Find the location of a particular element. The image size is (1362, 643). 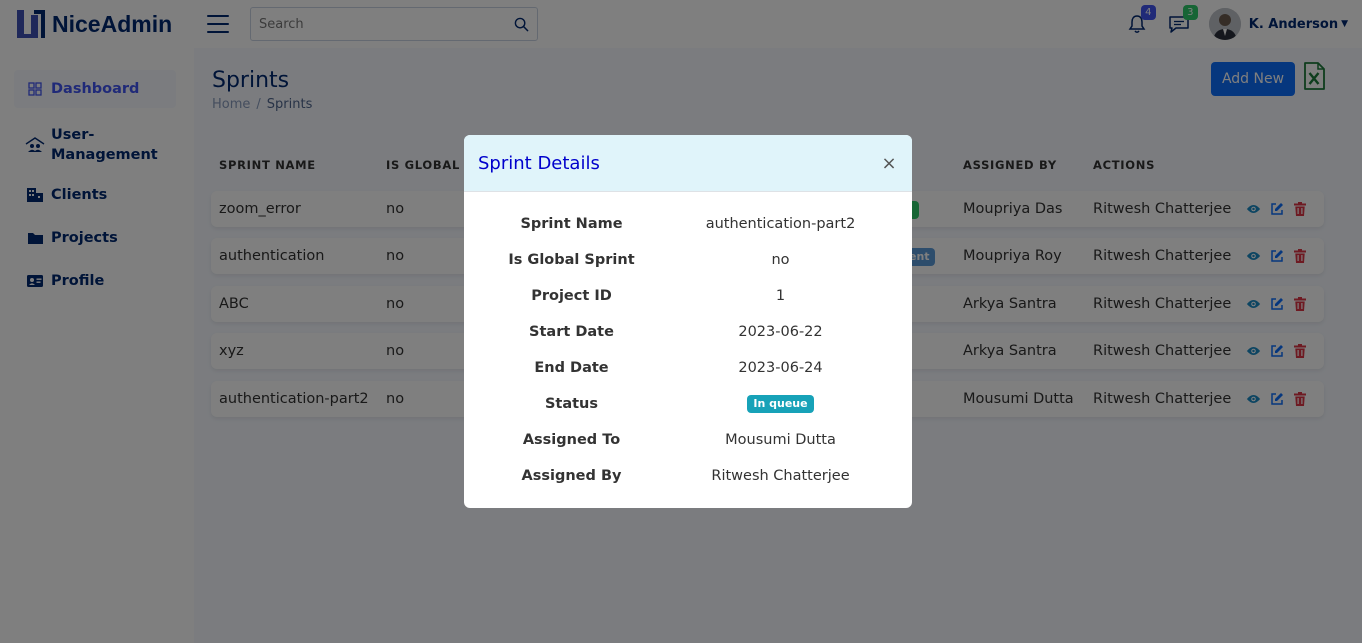

detail-value: no is located at coordinates (780, 260).